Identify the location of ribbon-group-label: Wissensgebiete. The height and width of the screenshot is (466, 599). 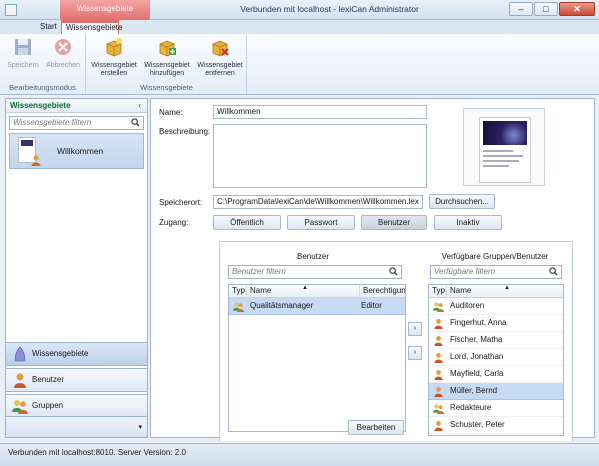
(166, 87).